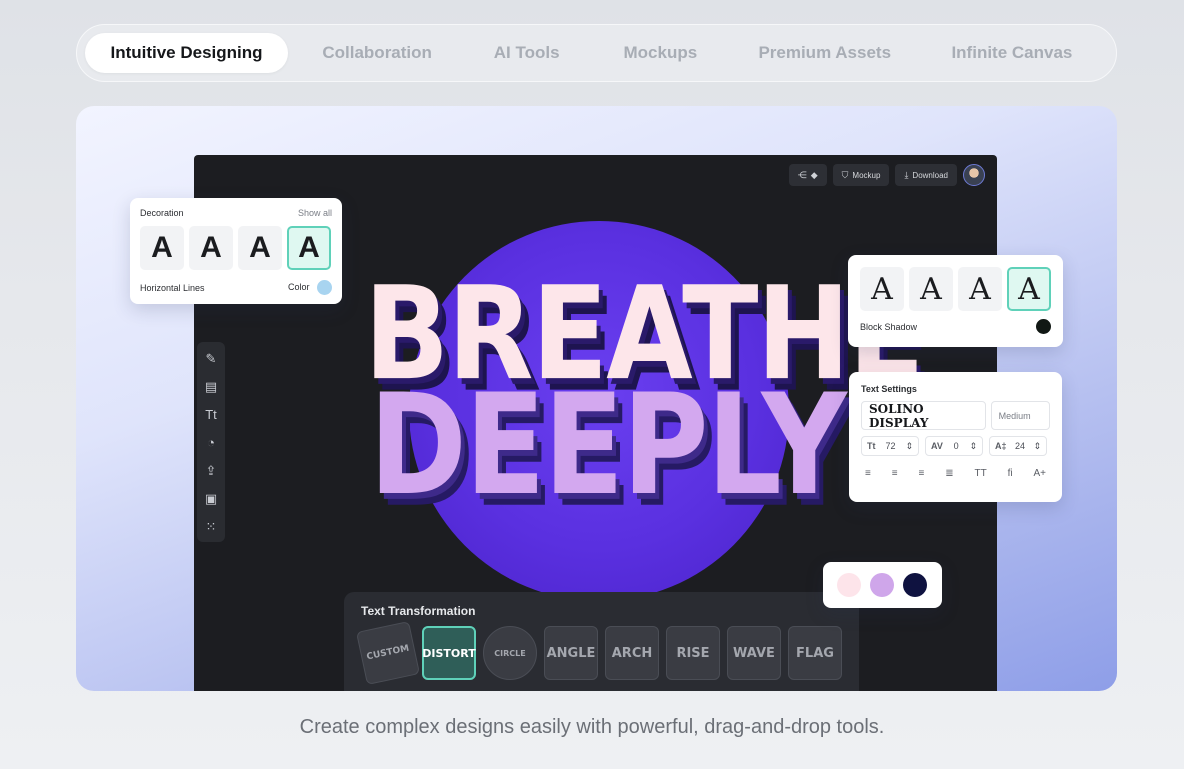 Image resolution: width=1184 pixels, height=769 pixels. Describe the element at coordinates (571, 653) in the screenshot. I see `transform-angle: ANGLE` at that location.